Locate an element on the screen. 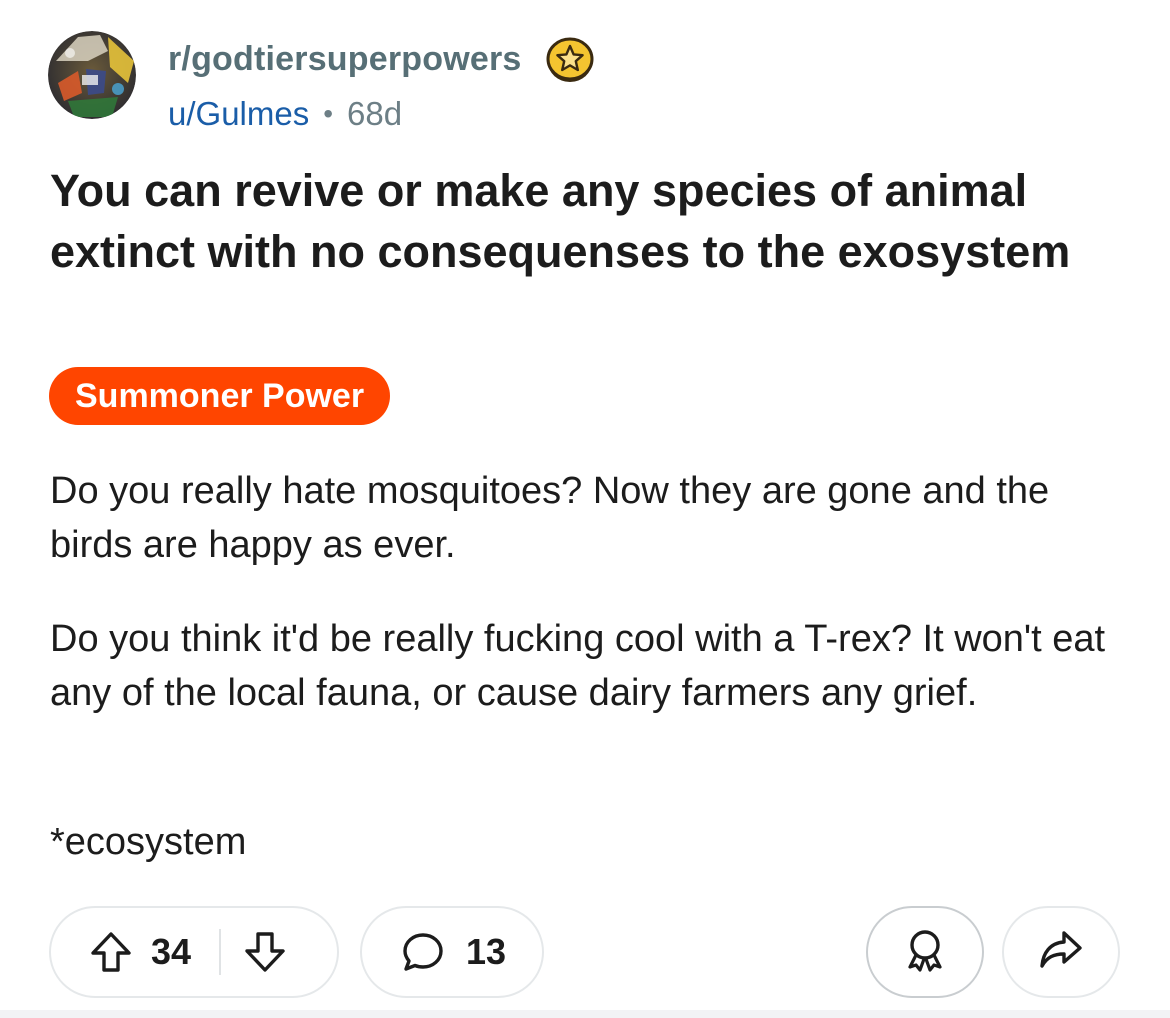 This screenshot has height=1018, width=1170. author-username: u/Gulmes is located at coordinates (238, 114).